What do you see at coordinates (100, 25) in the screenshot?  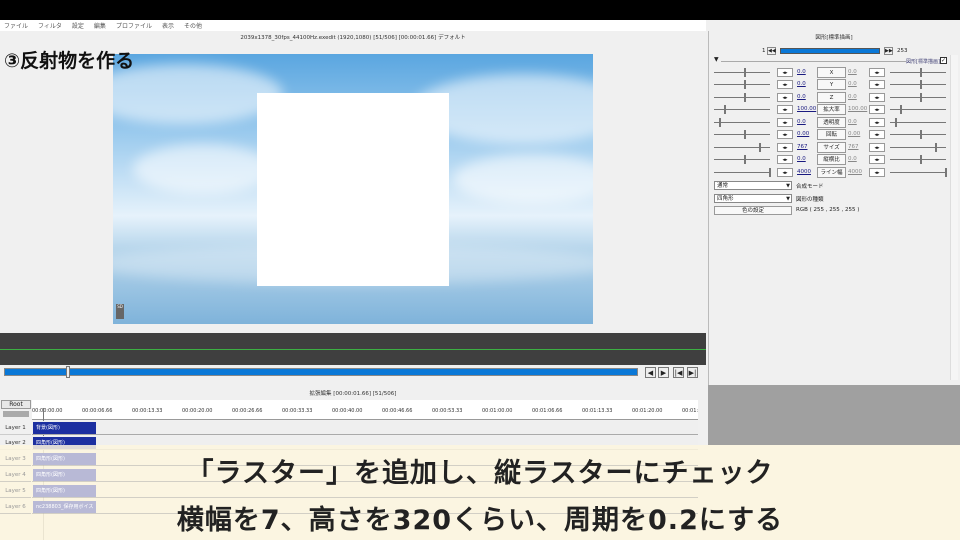 I see `menu-edit: 編集` at bounding box center [100, 25].